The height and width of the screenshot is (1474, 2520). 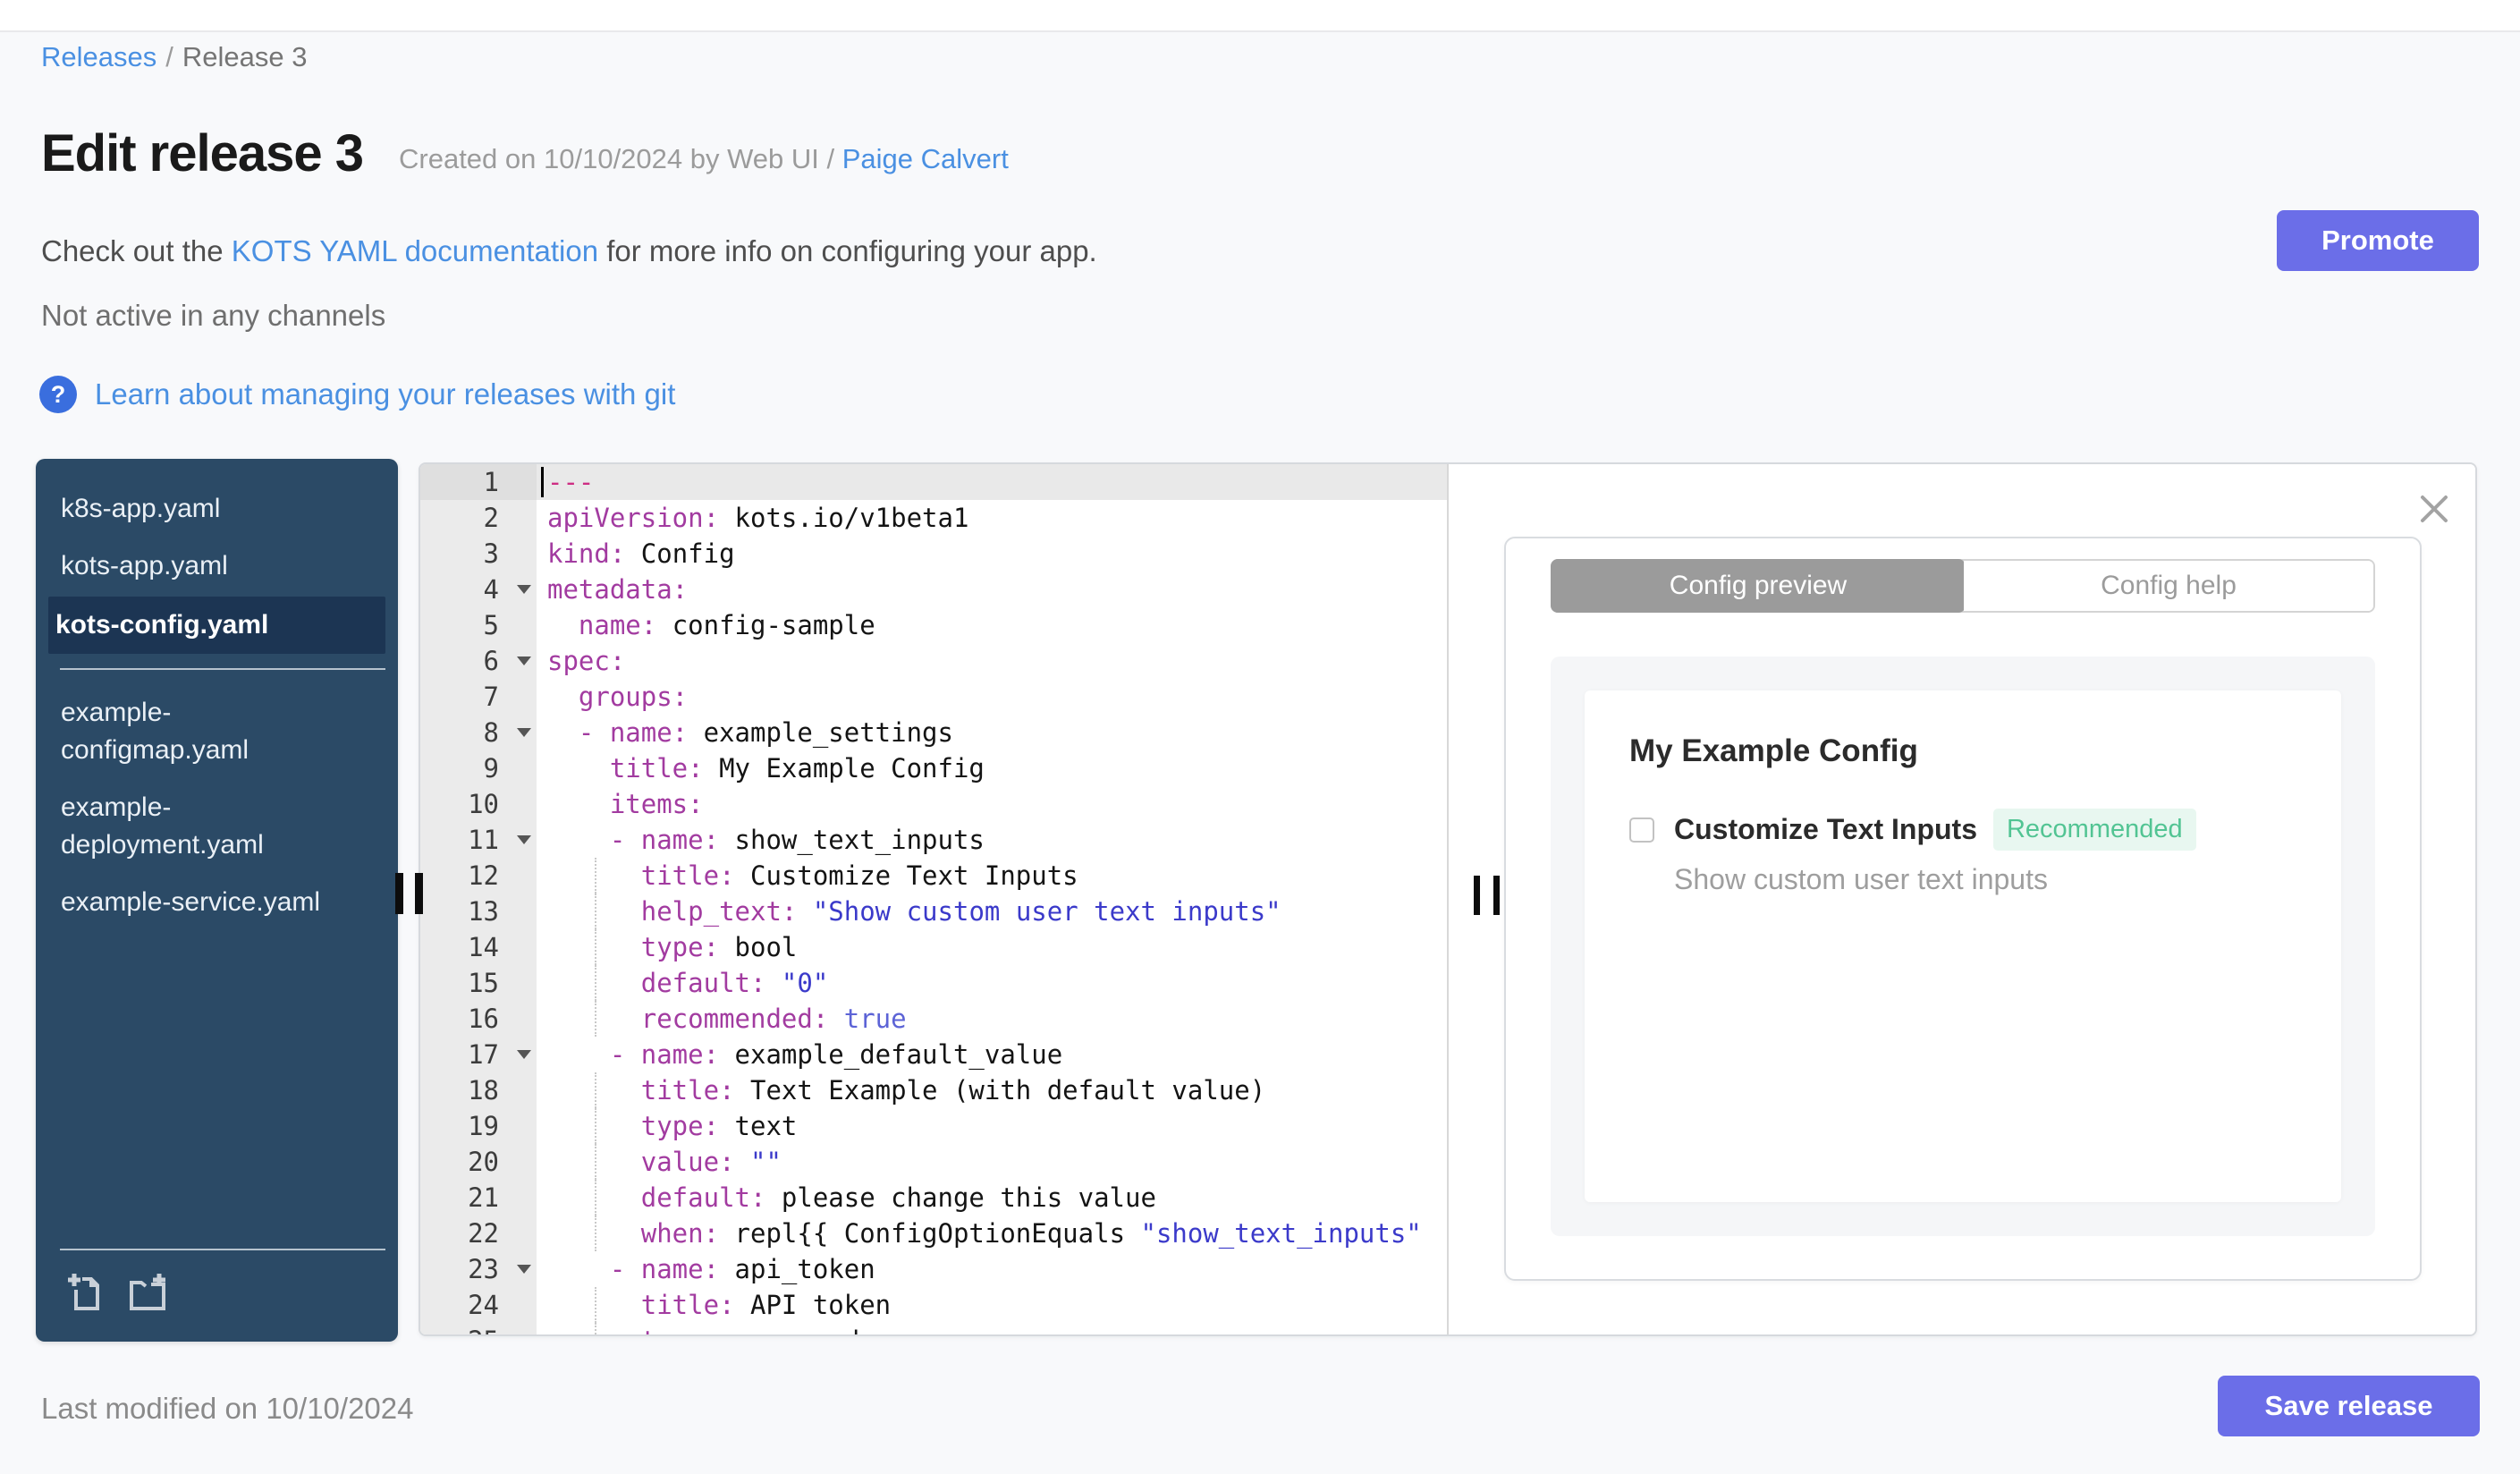 I want to click on line-number-fold-toggle: 11, so click(x=478, y=840).